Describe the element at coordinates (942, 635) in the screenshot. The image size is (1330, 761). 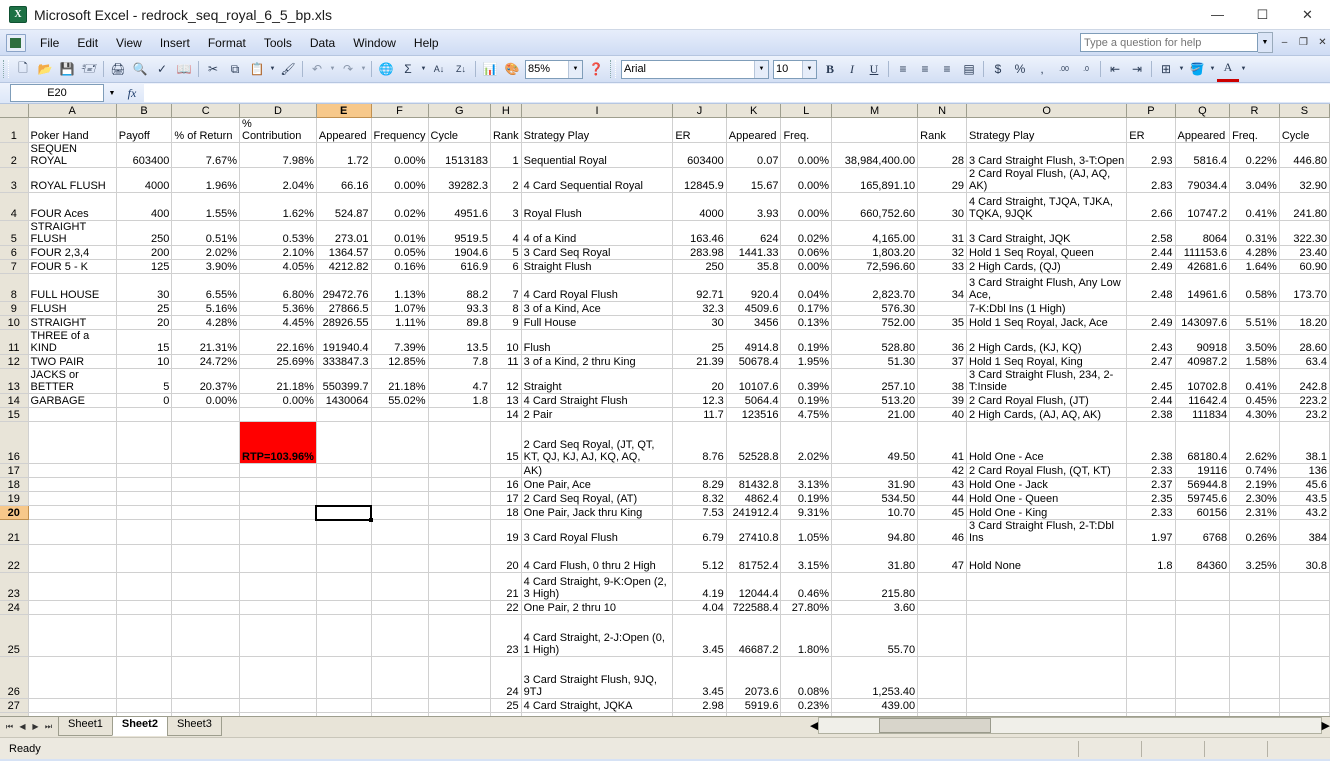
I see `cell-N25` at that location.